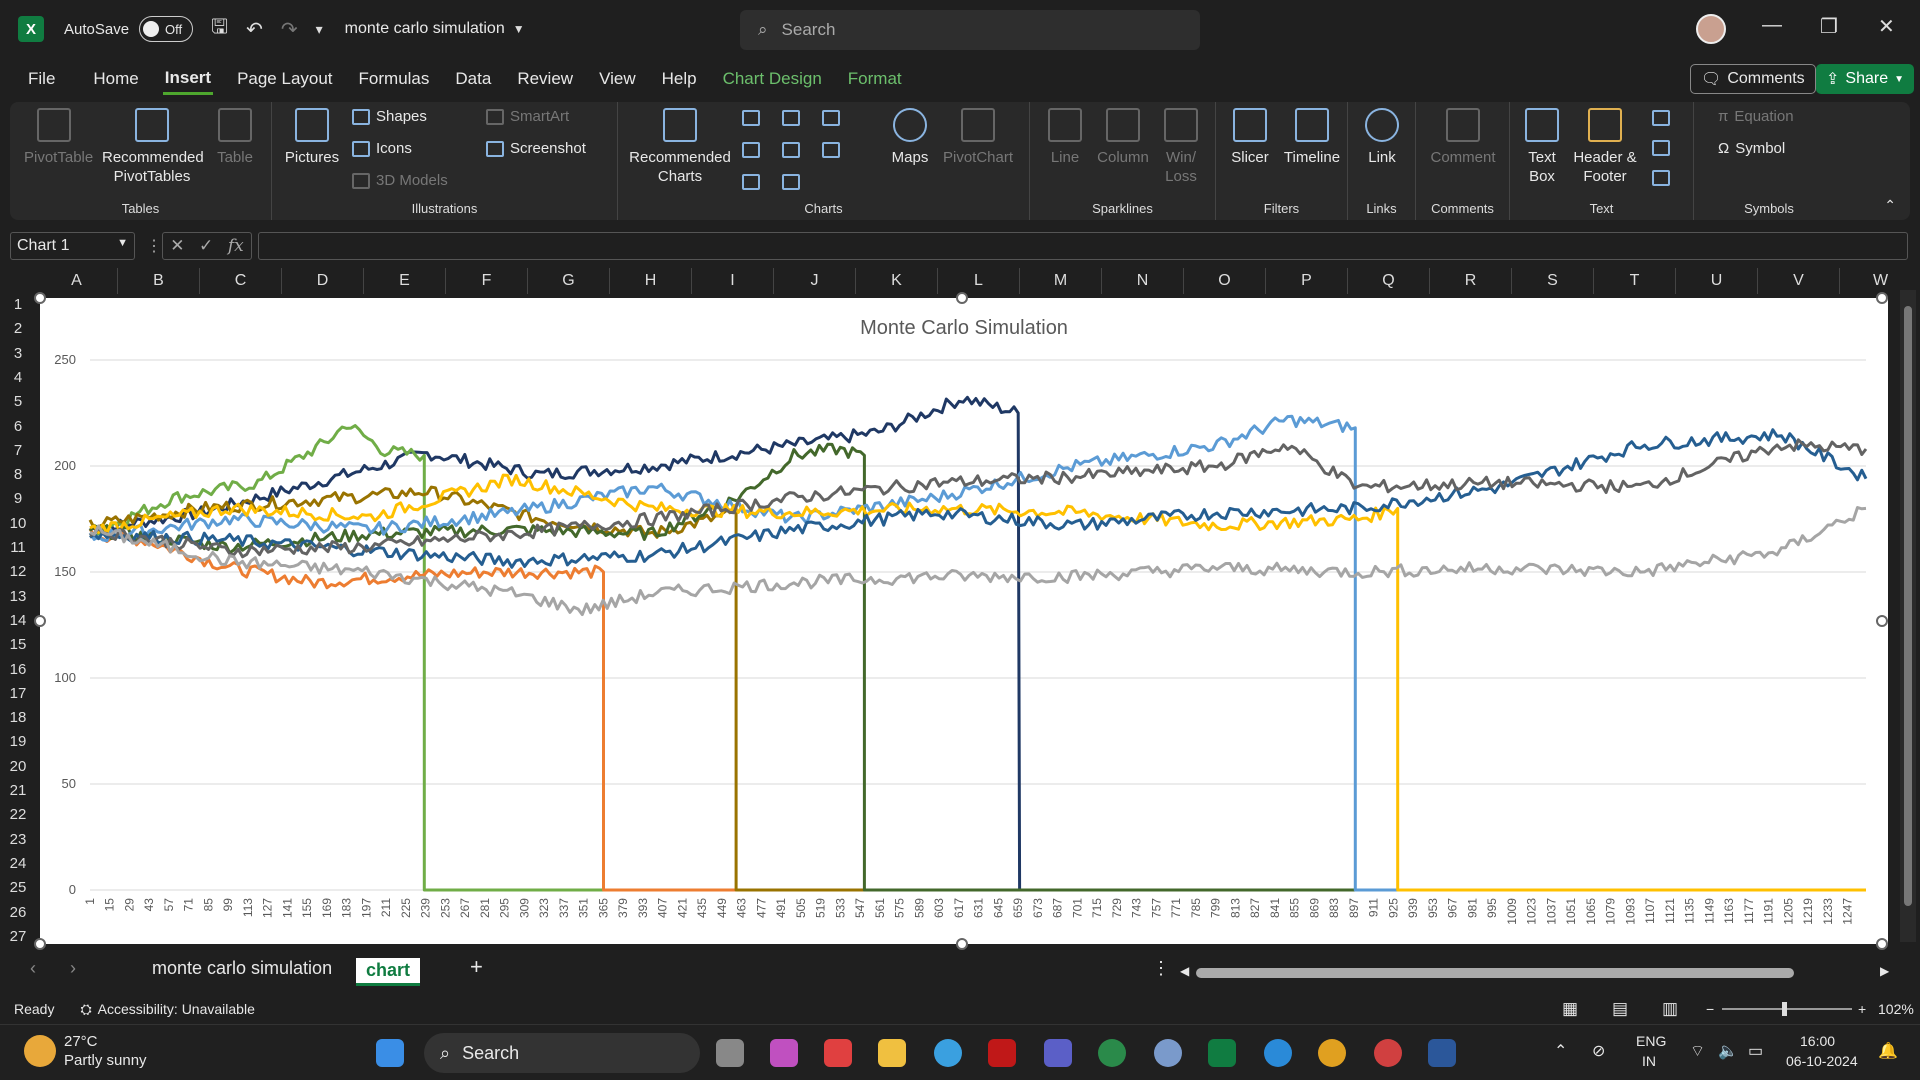 The width and height of the screenshot is (1920, 1080). Describe the element at coordinates (425, 29) in the screenshot. I see `document-title: monte carlo simulation` at that location.